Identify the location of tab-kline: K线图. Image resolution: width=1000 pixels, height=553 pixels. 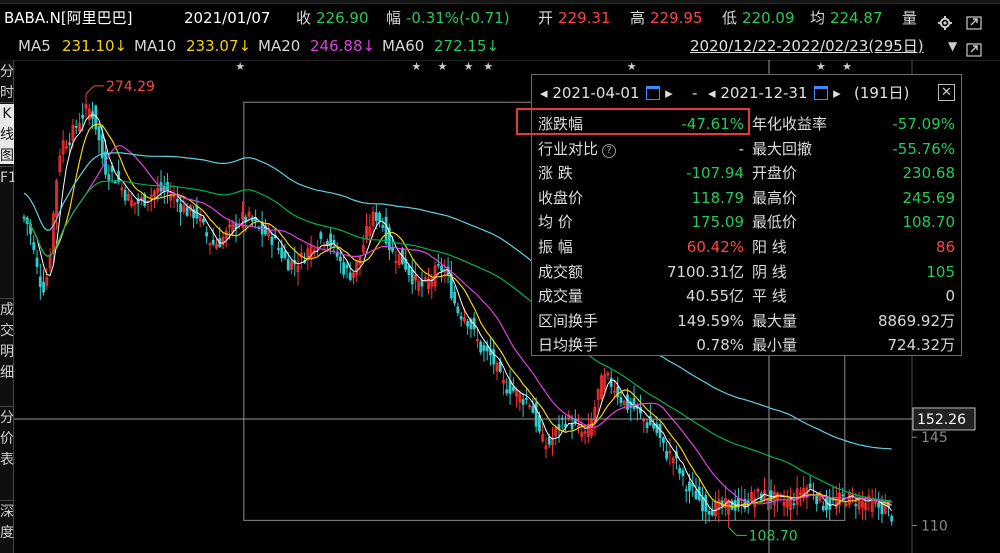
(7, 134).